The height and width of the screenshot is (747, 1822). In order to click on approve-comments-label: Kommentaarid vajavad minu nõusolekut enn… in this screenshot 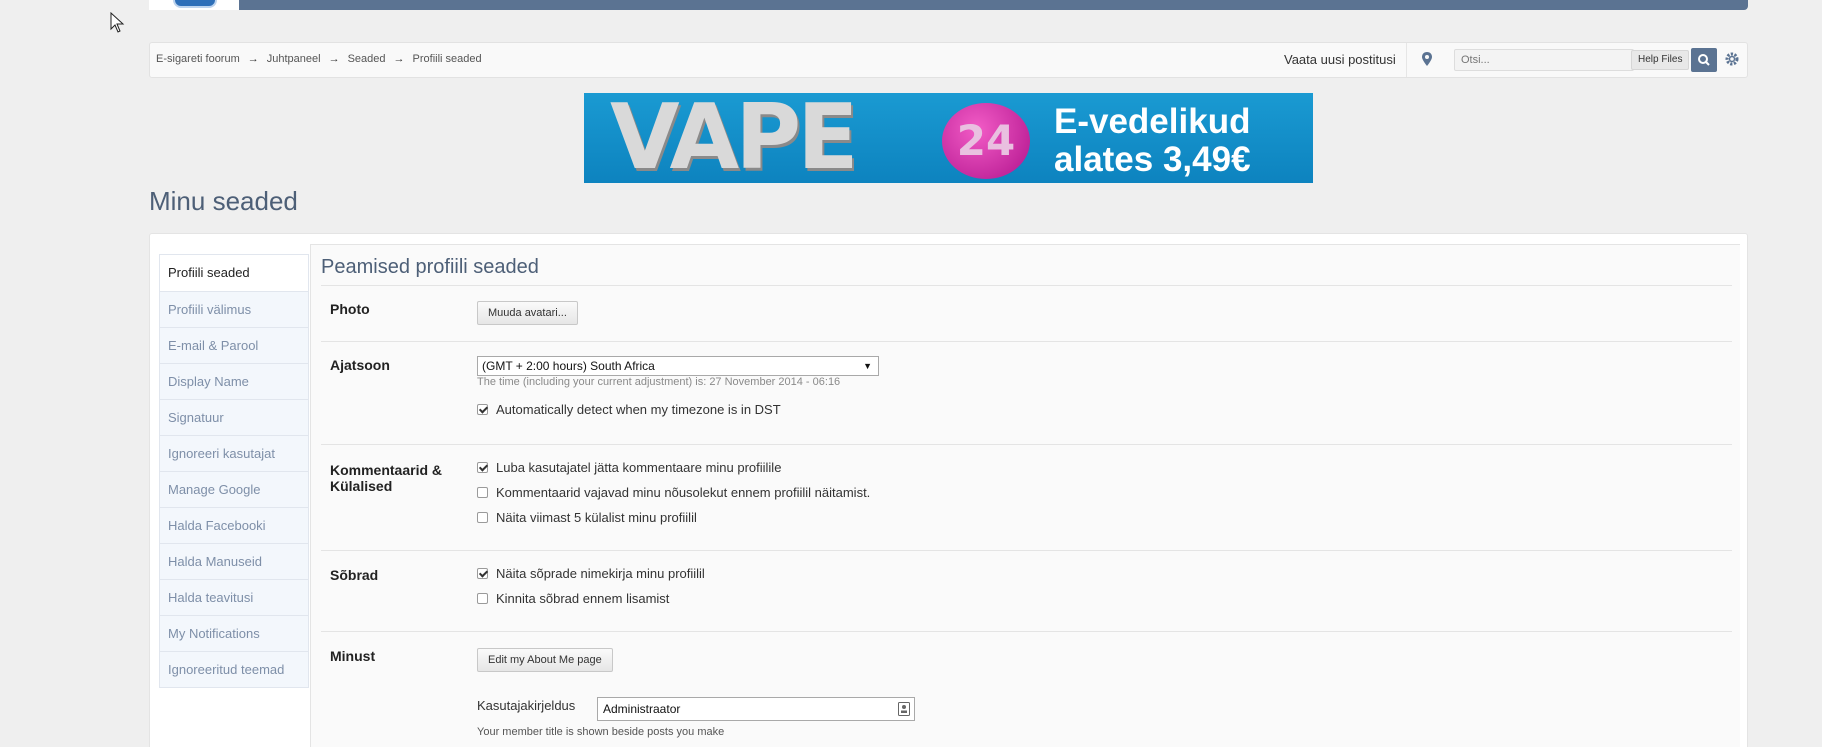, I will do `click(683, 492)`.